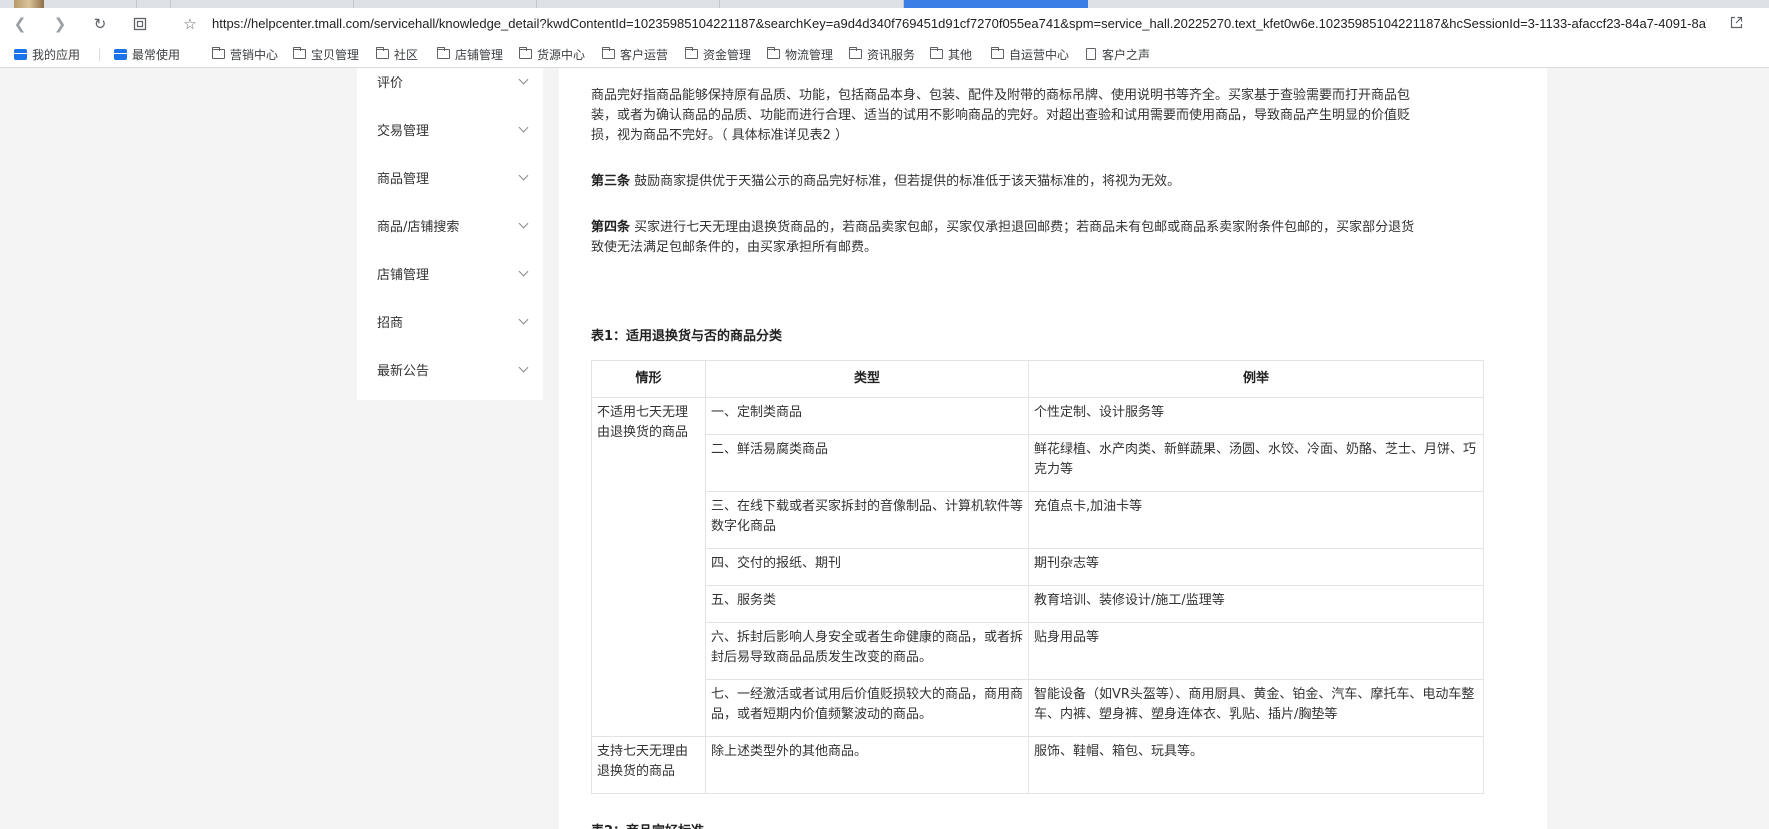 Image resolution: width=1769 pixels, height=829 pixels. I want to click on sidebar-item-announcements: 最新公告, so click(457, 369).